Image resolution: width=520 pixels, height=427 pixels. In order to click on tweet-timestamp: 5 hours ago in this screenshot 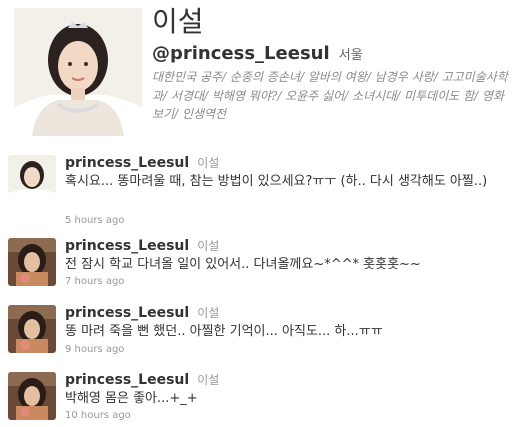, I will do `click(94, 221)`.